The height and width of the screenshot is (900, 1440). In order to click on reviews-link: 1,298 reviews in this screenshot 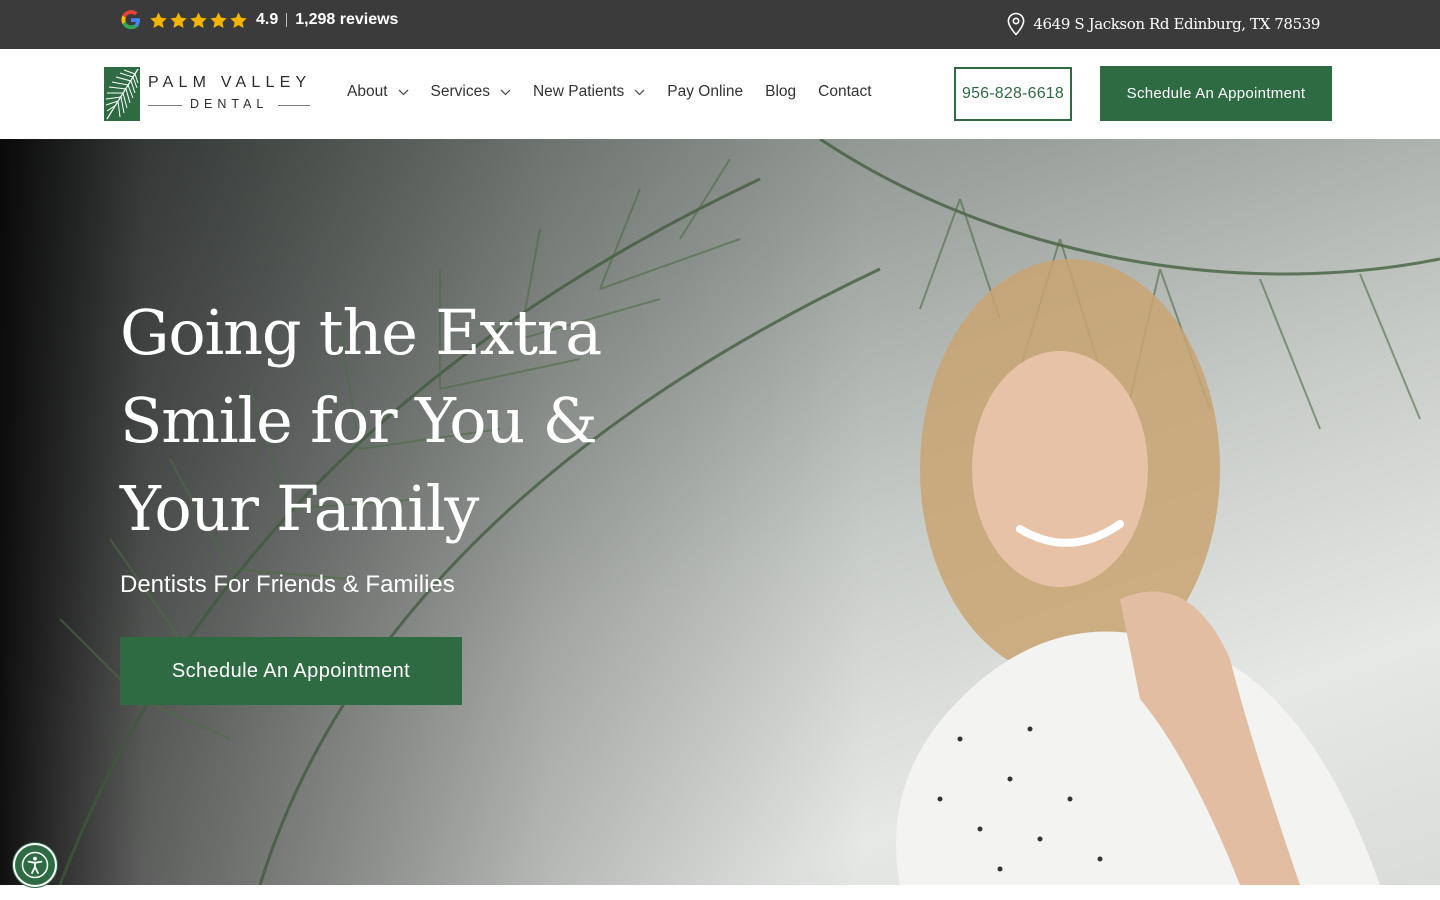, I will do `click(346, 20)`.